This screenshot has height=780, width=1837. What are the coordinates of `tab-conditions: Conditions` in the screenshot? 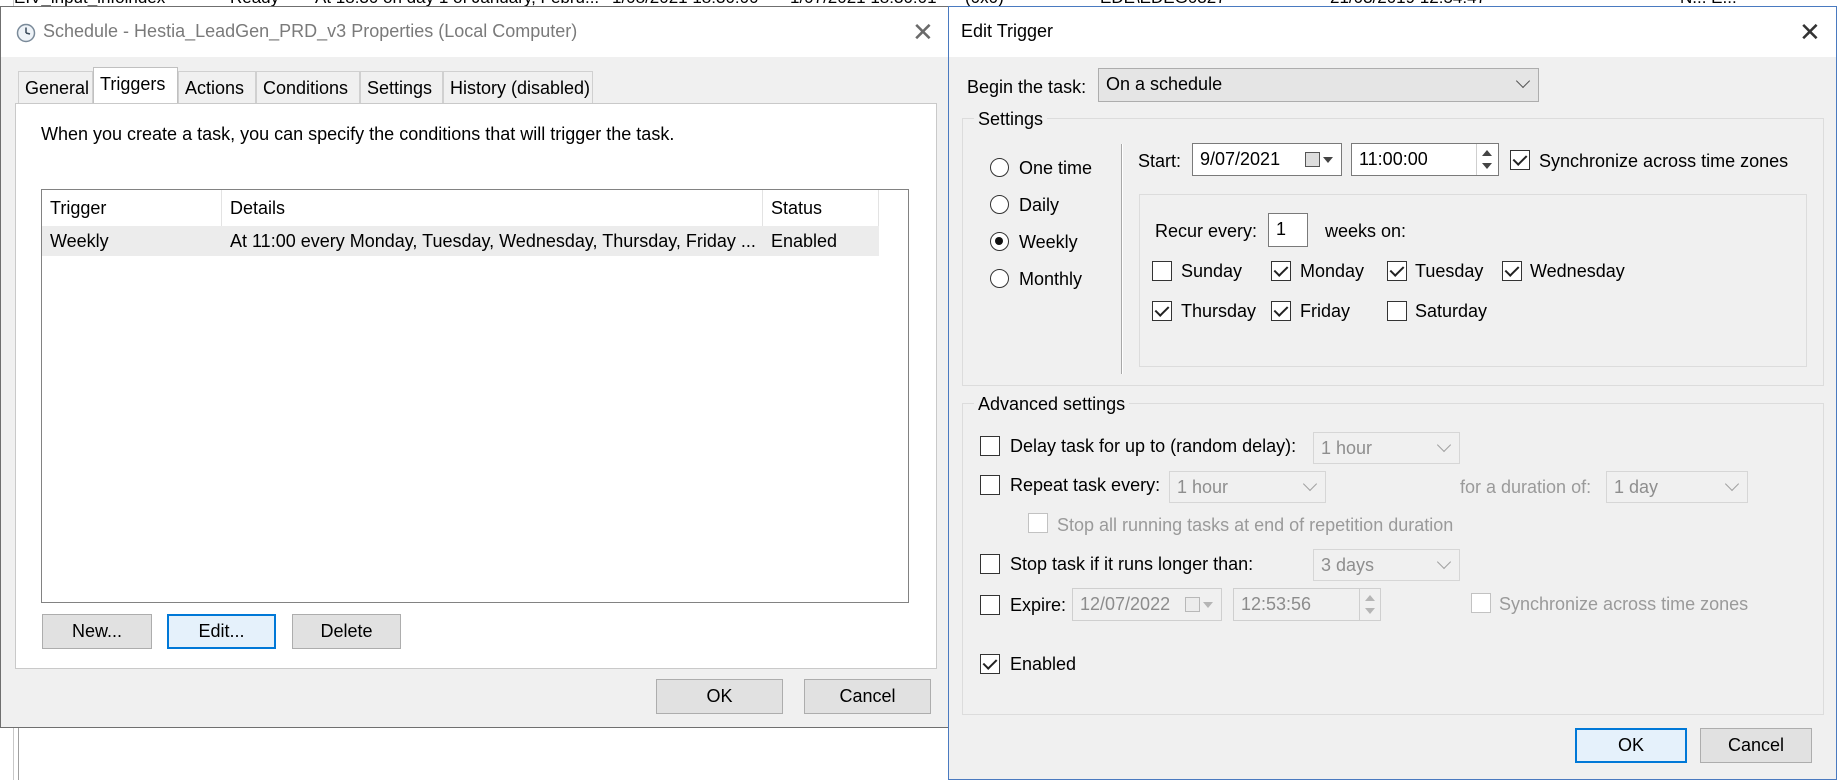 It's located at (308, 88).